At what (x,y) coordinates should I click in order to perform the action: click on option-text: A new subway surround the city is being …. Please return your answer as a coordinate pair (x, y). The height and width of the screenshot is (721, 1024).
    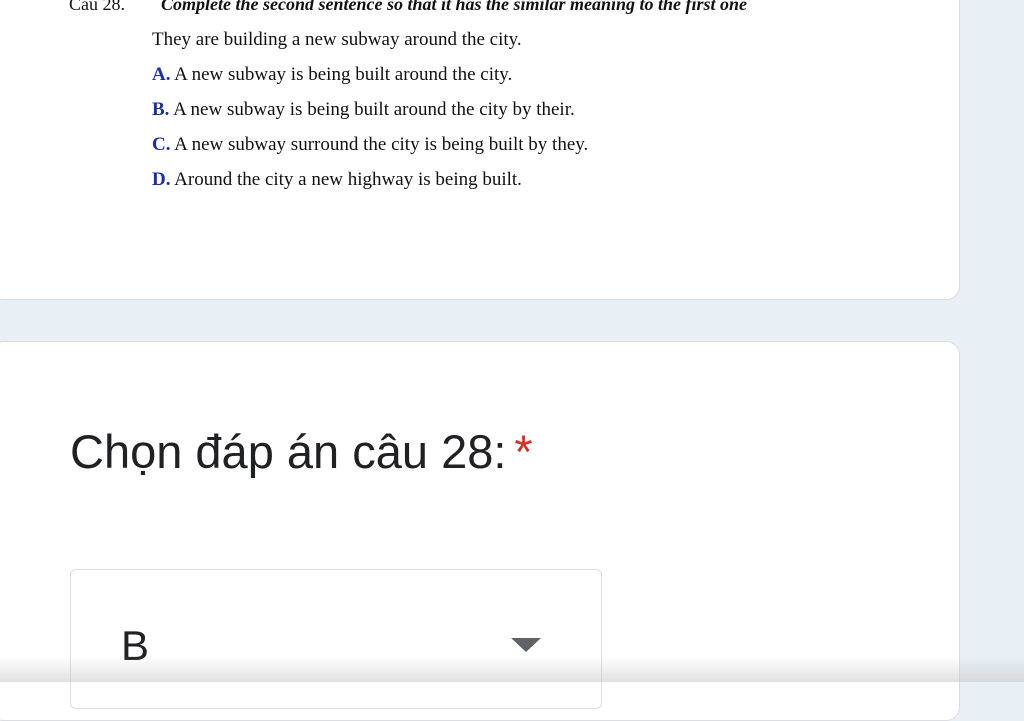
    Looking at the image, I should click on (379, 144).